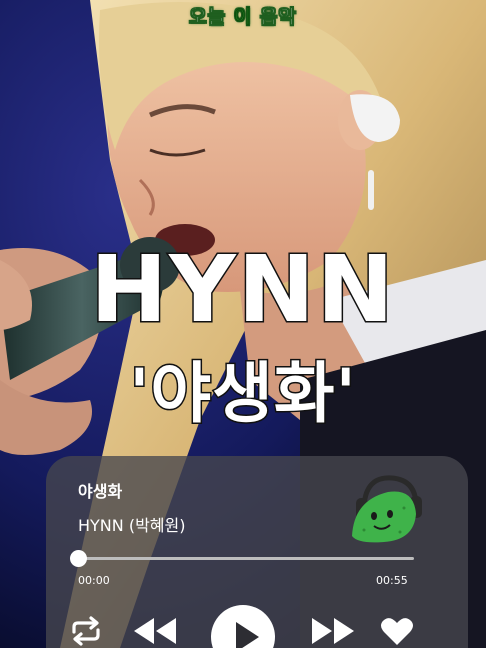 Image resolution: width=486 pixels, height=648 pixels. Describe the element at coordinates (132, 525) in the screenshot. I see `player-artist-name: HYNN (박혜원)` at that location.